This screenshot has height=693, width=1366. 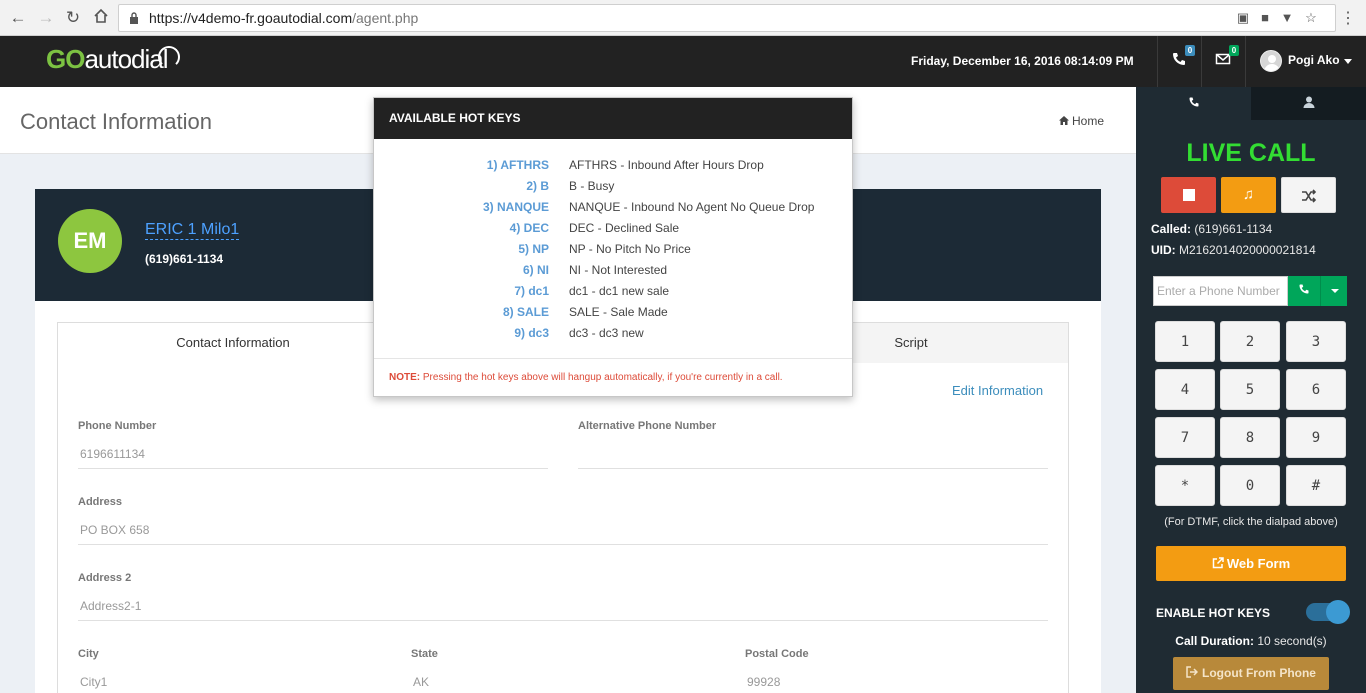 What do you see at coordinates (1250, 341) in the screenshot?
I see `dialpad-key-2: 2` at bounding box center [1250, 341].